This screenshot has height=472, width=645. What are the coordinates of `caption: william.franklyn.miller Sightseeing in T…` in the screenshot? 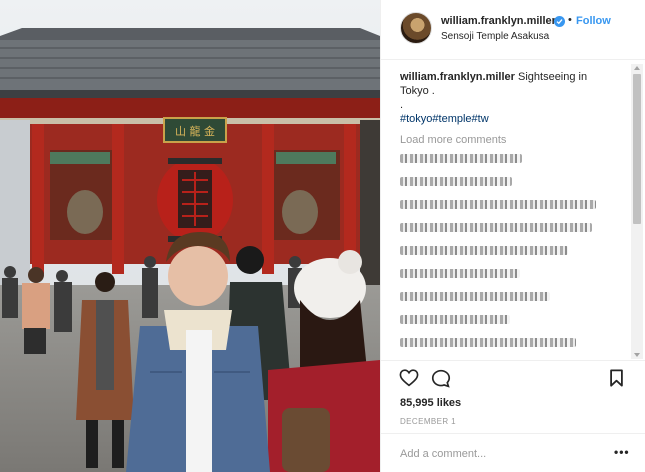 It's located at (507, 91).